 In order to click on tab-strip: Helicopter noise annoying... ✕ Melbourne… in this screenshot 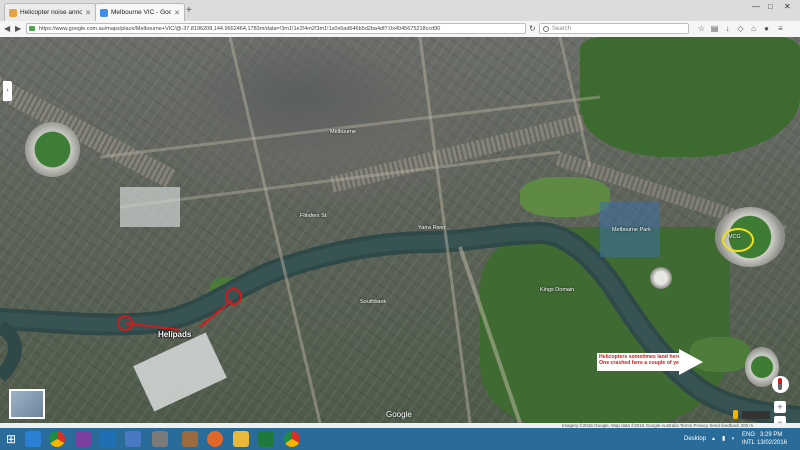, I will do `click(400, 10)`.